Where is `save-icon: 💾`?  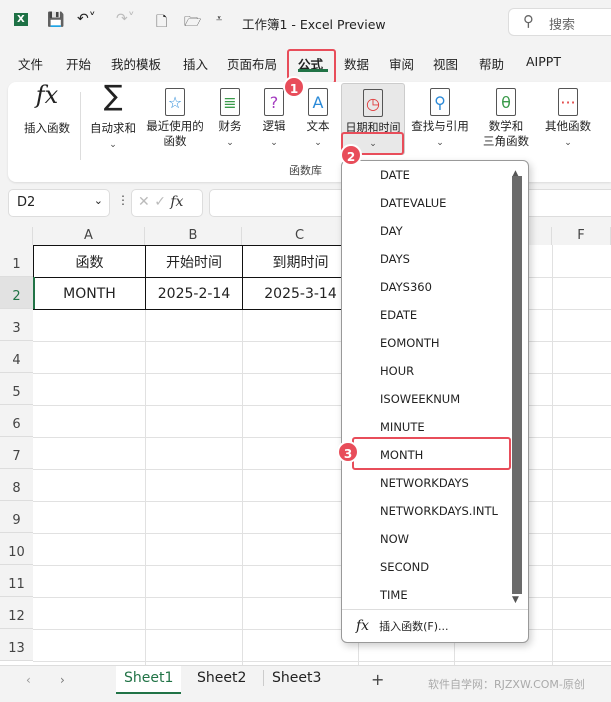
save-icon: 💾 is located at coordinates (55, 20).